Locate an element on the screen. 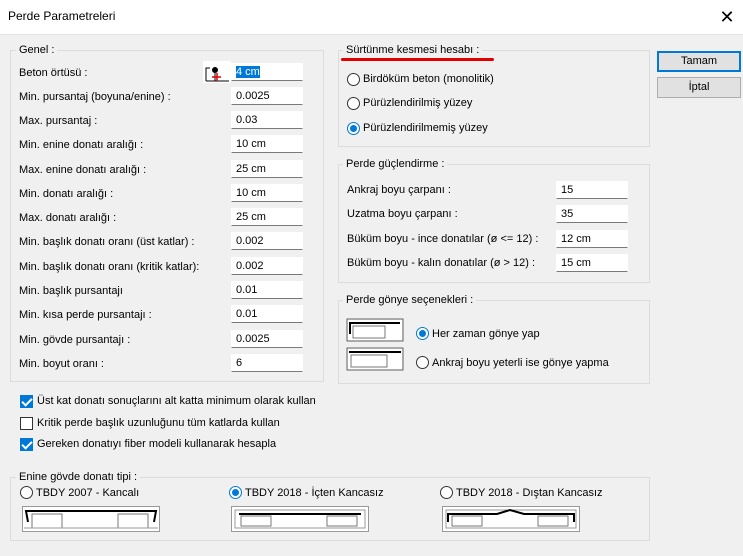 The image size is (743, 556). radio-label: Her zaman gönye yap is located at coordinates (486, 334).